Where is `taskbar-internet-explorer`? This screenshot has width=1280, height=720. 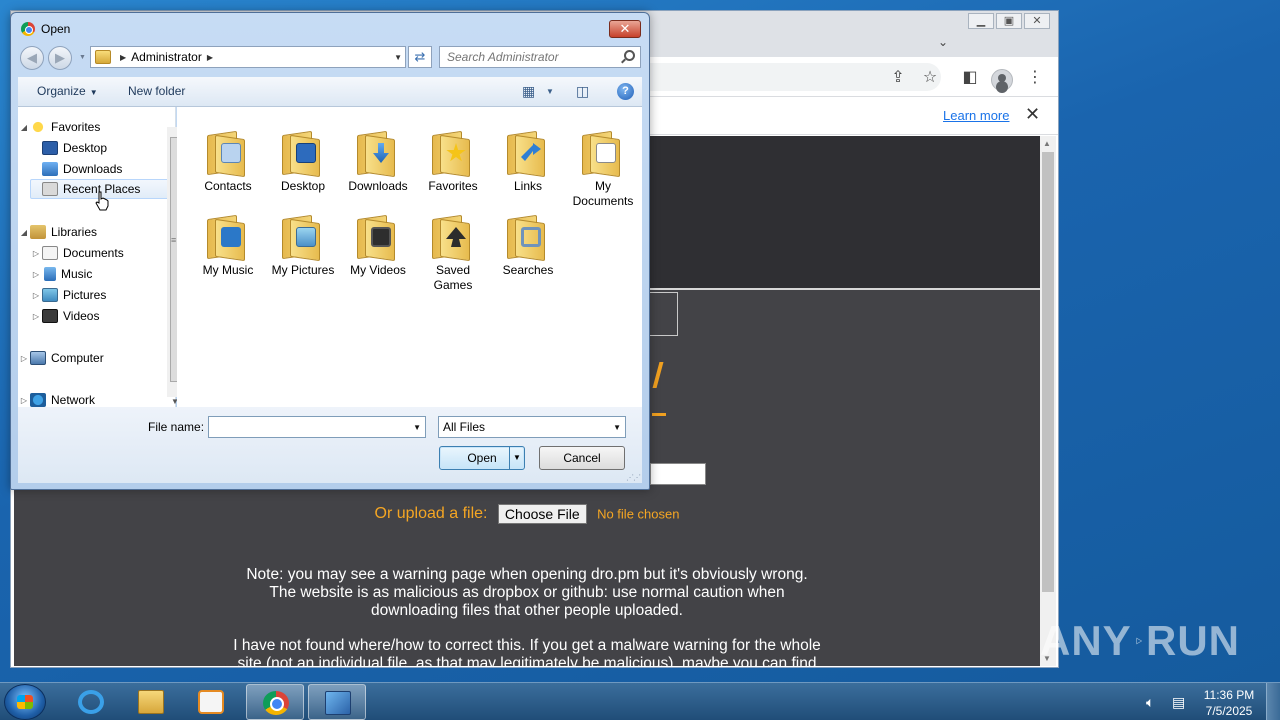 taskbar-internet-explorer is located at coordinates (91, 702).